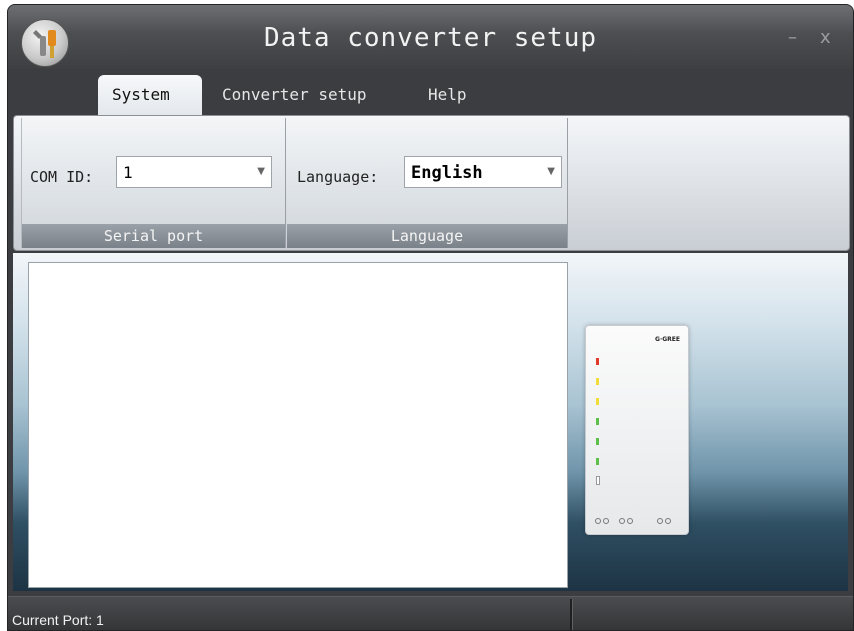  Describe the element at coordinates (792, 37) in the screenshot. I see `minimize-button: –` at that location.